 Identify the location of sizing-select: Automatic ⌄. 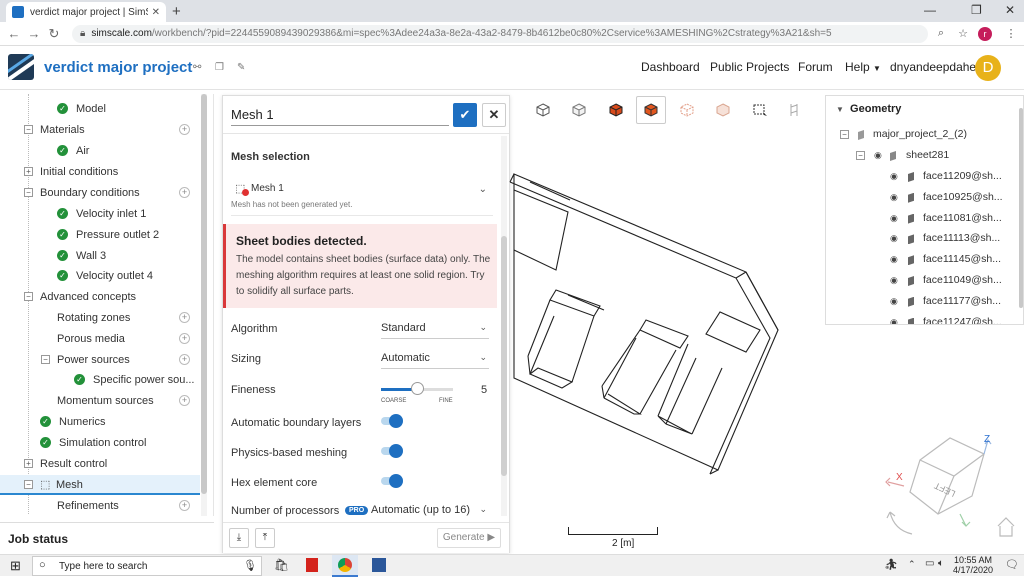
(435, 359).